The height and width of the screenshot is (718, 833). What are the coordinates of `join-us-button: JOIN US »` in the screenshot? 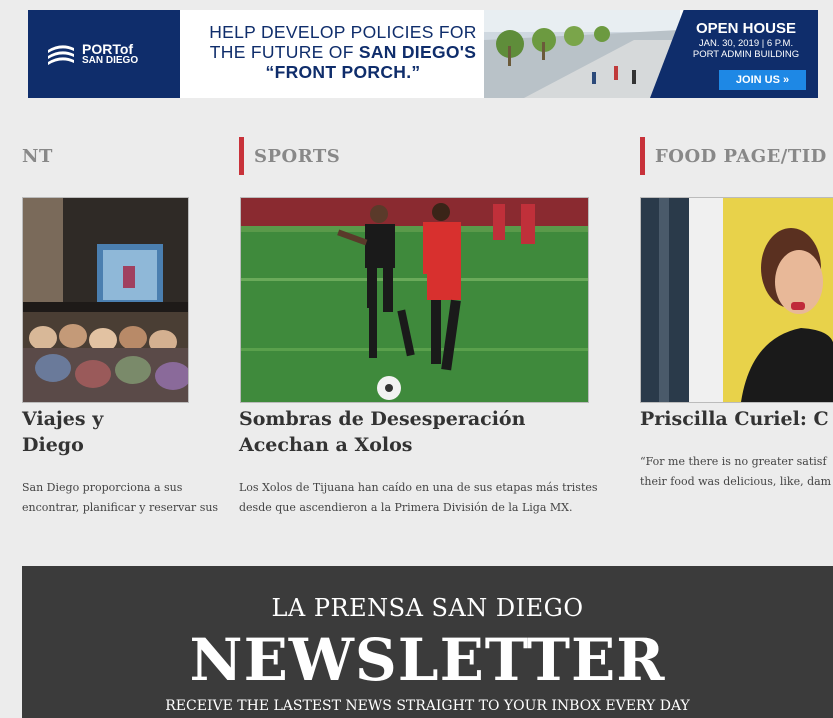 It's located at (762, 80).